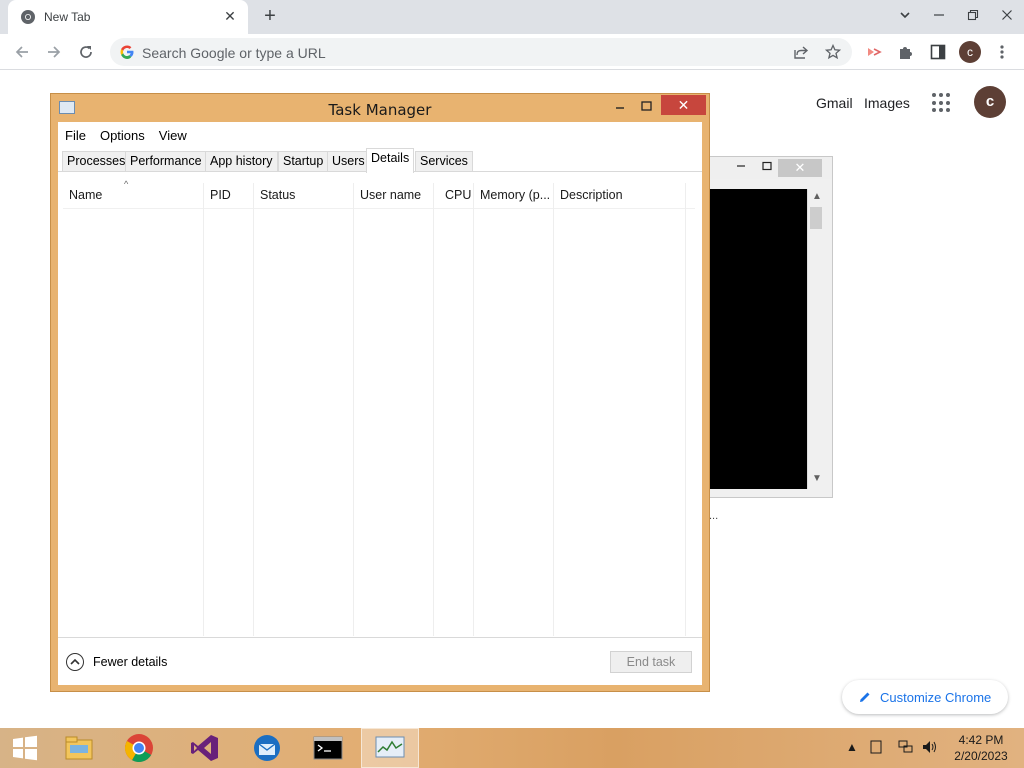  What do you see at coordinates (390, 160) in the screenshot?
I see `tab-details: Details` at bounding box center [390, 160].